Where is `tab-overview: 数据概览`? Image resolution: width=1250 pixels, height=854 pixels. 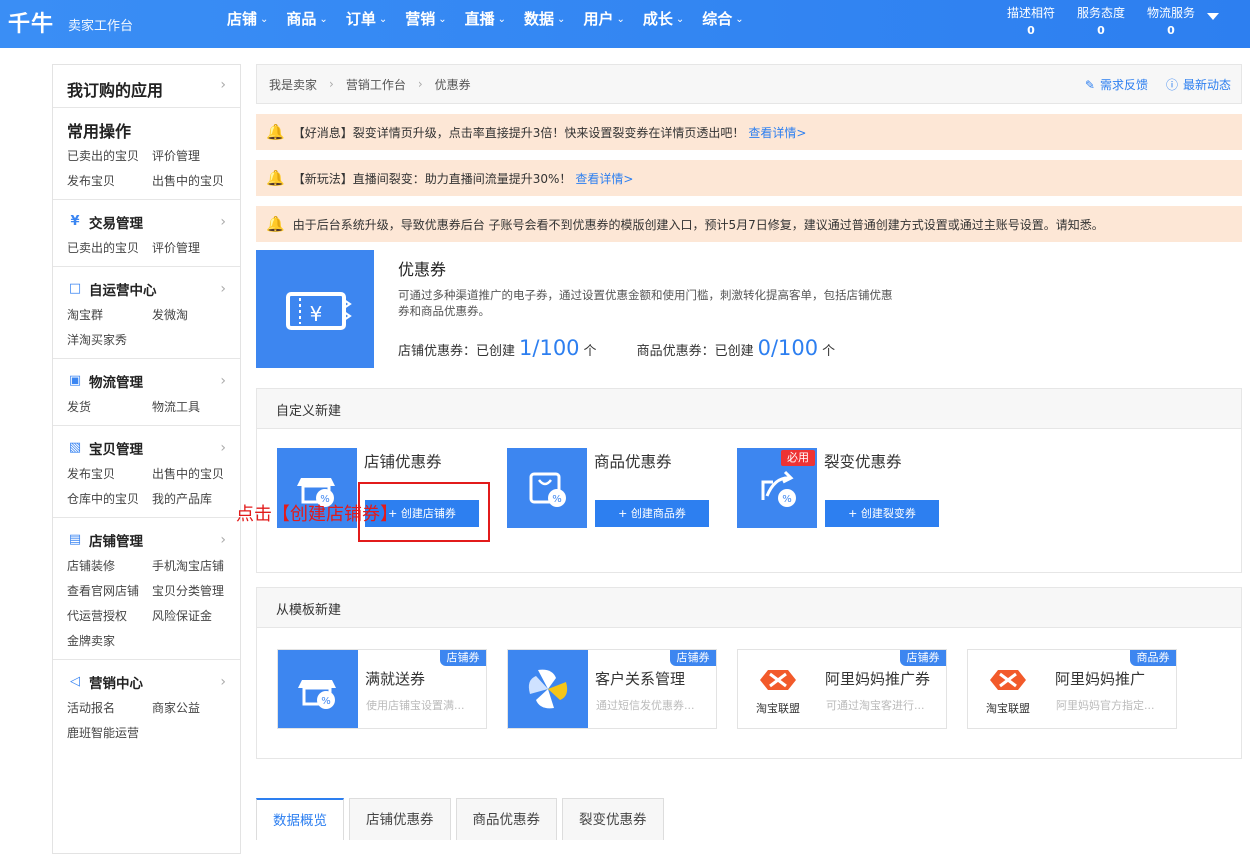
tab-overview: 数据概览 is located at coordinates (300, 819).